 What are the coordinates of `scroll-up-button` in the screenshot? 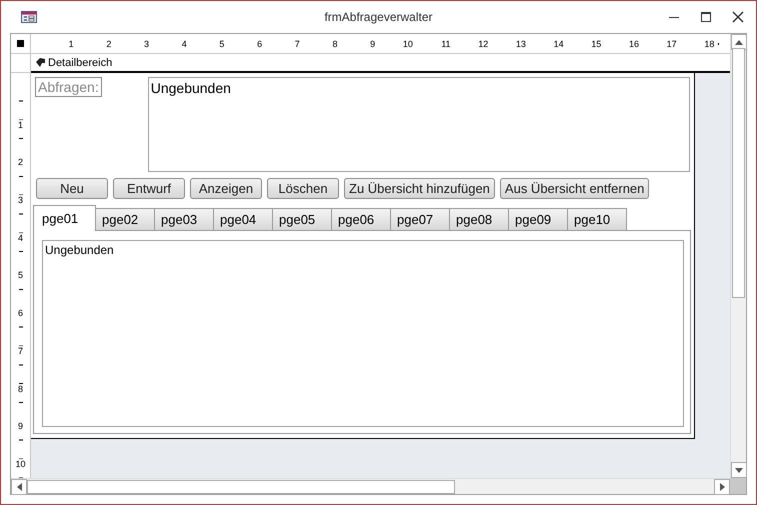 It's located at (739, 42).